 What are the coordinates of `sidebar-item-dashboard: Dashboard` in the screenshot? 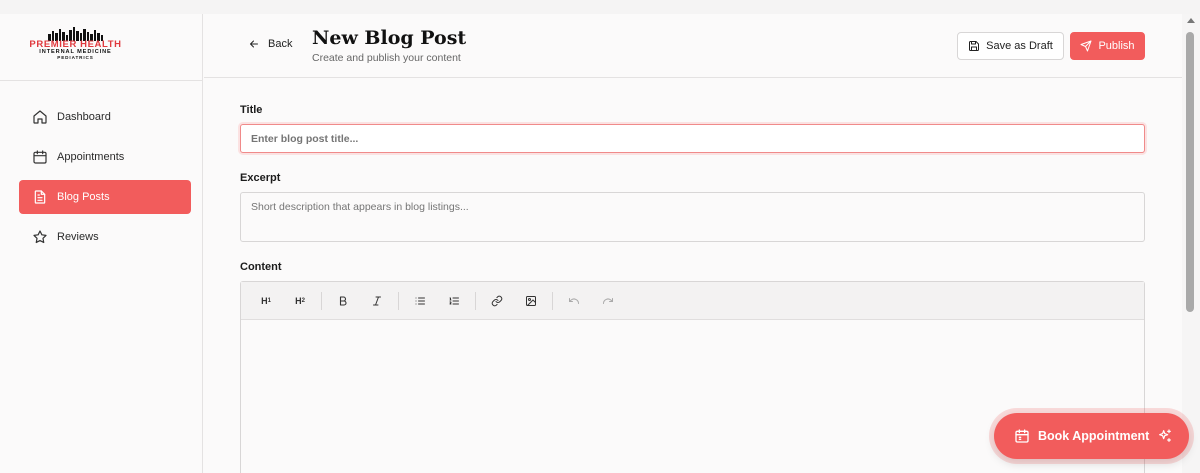 It's located at (105, 117).